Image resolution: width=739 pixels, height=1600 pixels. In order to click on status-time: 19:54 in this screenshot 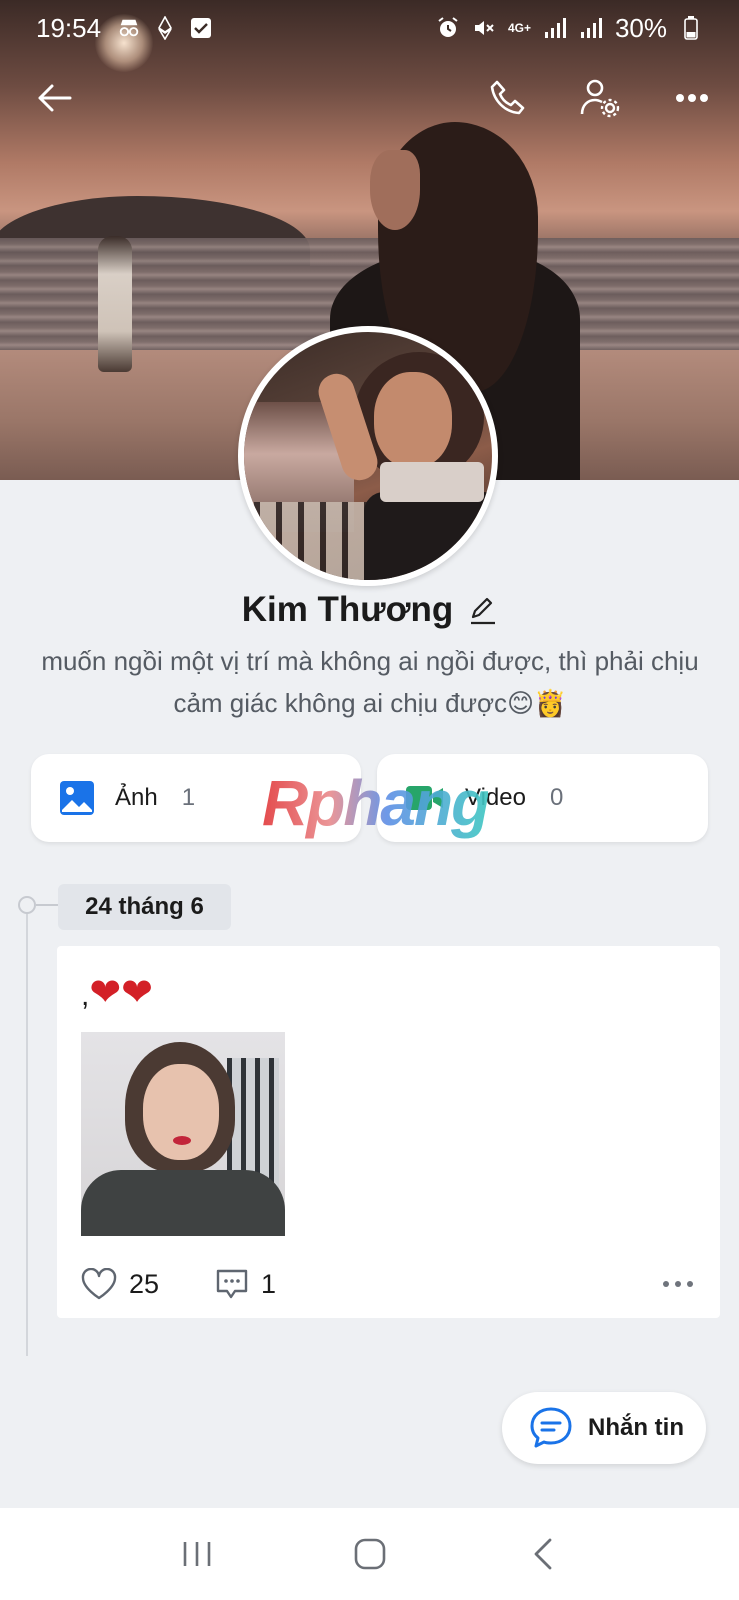, I will do `click(69, 27)`.